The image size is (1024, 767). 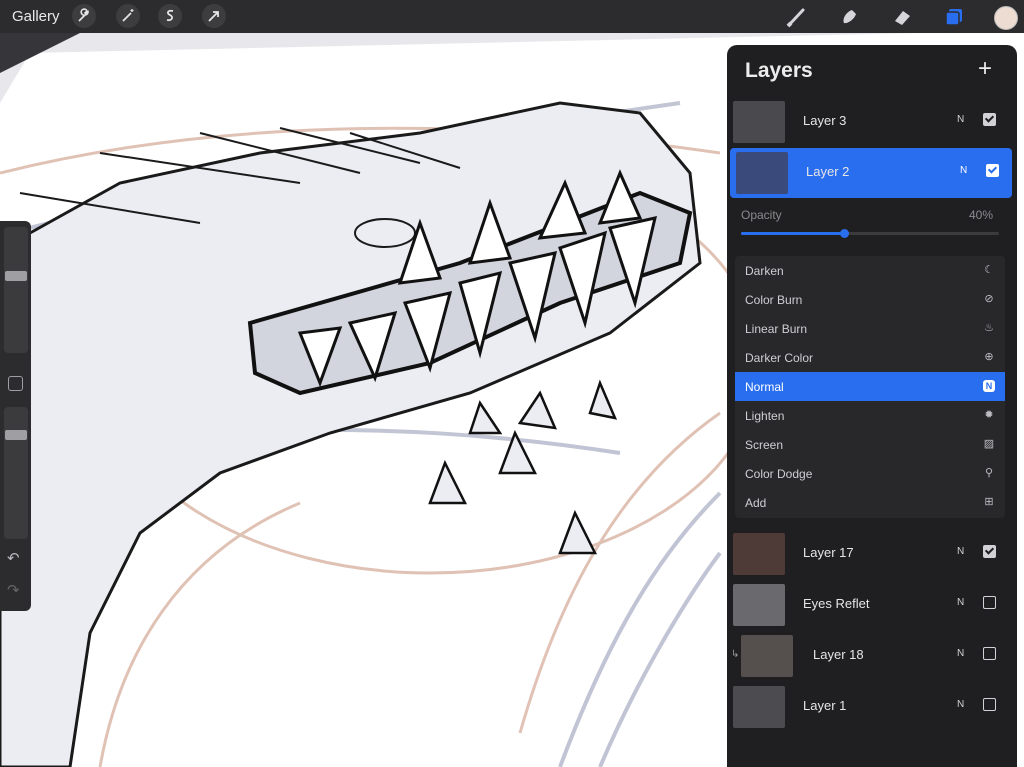 I want to click on blend-mode-normal: Normal N, so click(x=870, y=386).